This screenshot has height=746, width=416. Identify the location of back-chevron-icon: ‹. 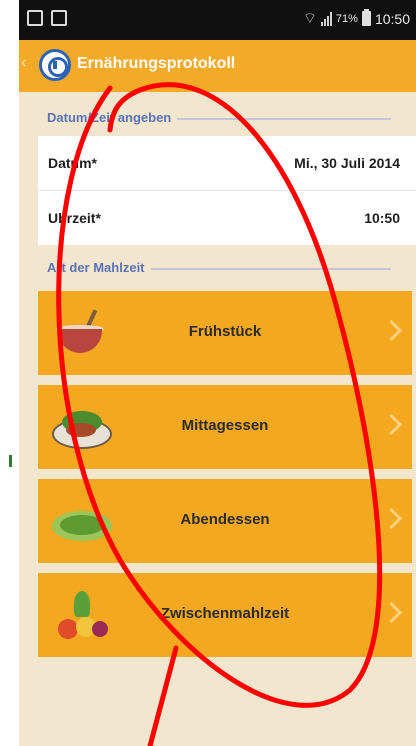
(23, 63).